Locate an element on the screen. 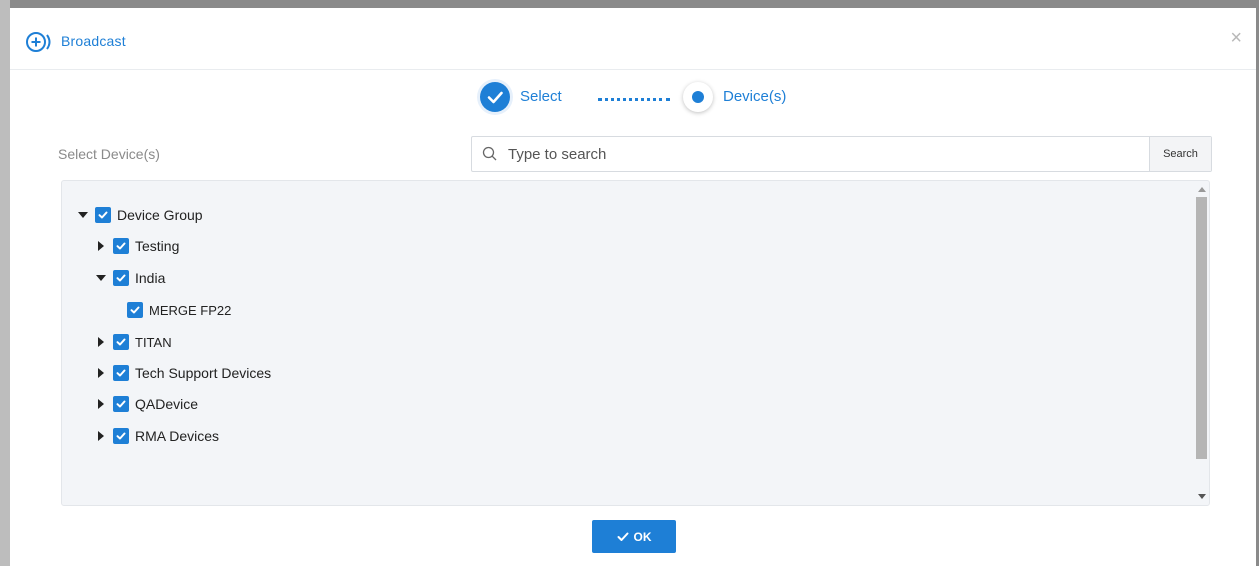 The image size is (1259, 566). step-select-label: Select is located at coordinates (541, 96).